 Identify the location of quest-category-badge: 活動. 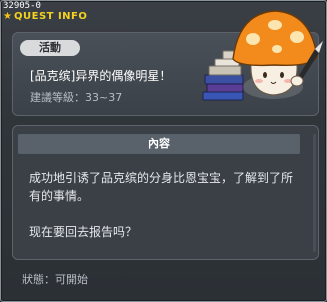
(50, 48).